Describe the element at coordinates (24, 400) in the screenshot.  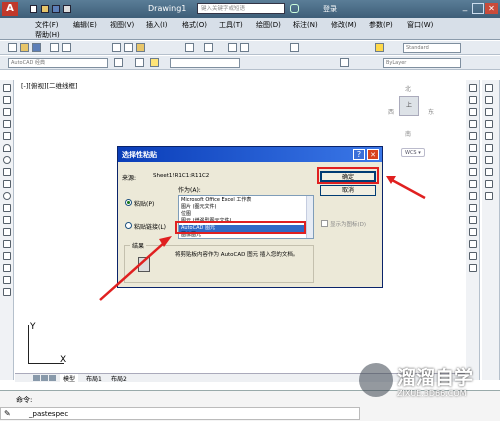
I see `command-prompt: 命令:` at that location.